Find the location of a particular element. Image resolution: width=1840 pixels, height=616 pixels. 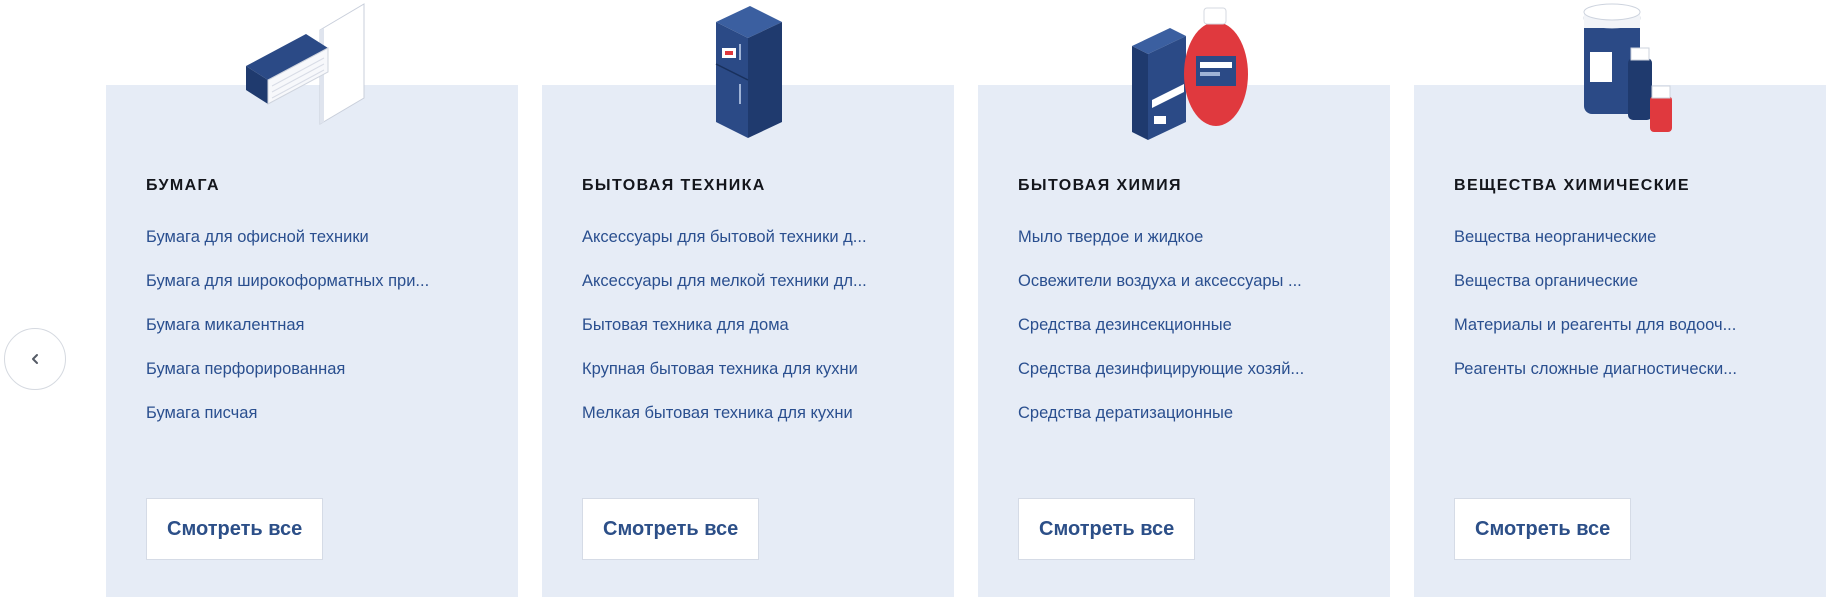

category-link: Крупная бытовая техника для кухни is located at coordinates (752, 369).